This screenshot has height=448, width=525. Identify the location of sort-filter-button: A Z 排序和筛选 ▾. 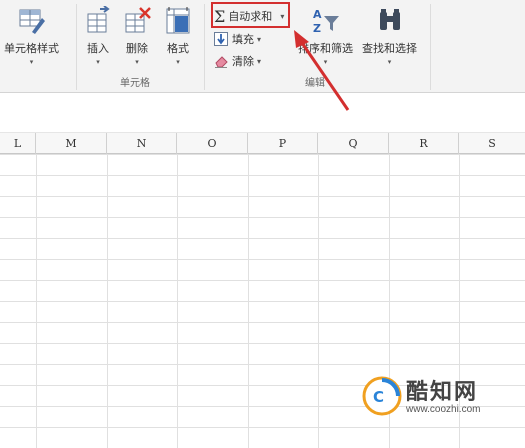
(325, 36).